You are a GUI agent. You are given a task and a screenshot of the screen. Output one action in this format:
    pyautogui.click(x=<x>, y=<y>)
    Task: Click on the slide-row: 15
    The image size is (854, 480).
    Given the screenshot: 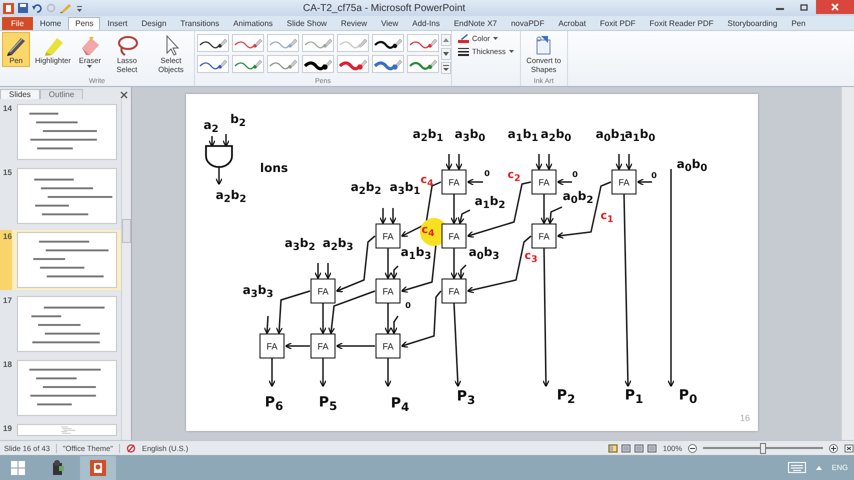 What is the action you would take?
    pyautogui.click(x=60, y=196)
    